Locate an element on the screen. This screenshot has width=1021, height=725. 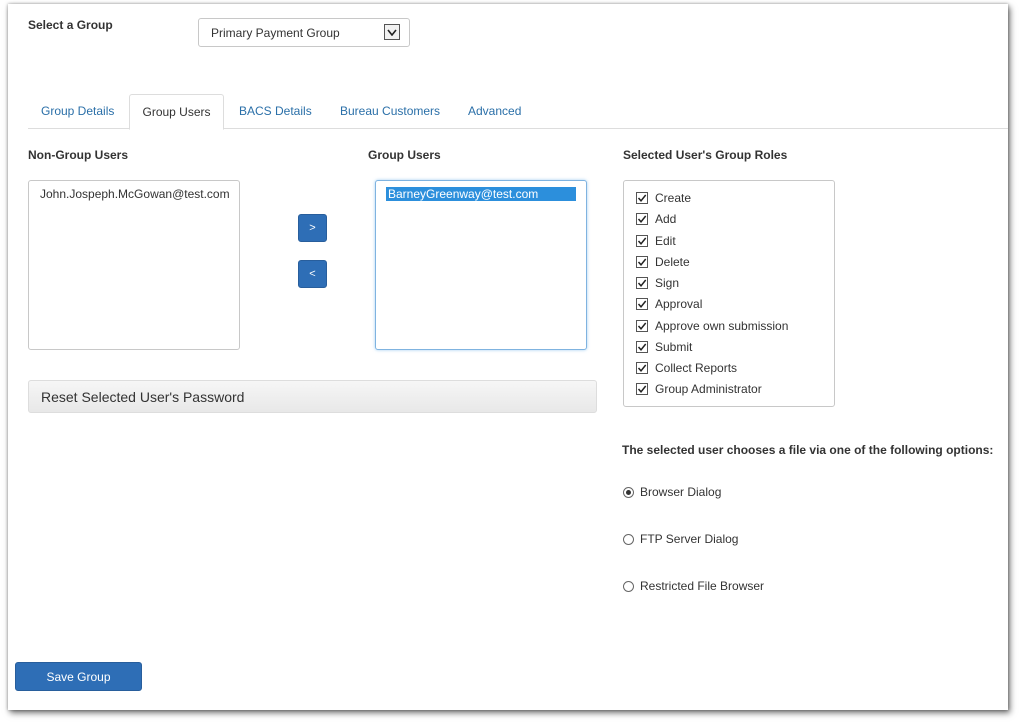
group-select-value: Primary Payment Group is located at coordinates (275, 33).